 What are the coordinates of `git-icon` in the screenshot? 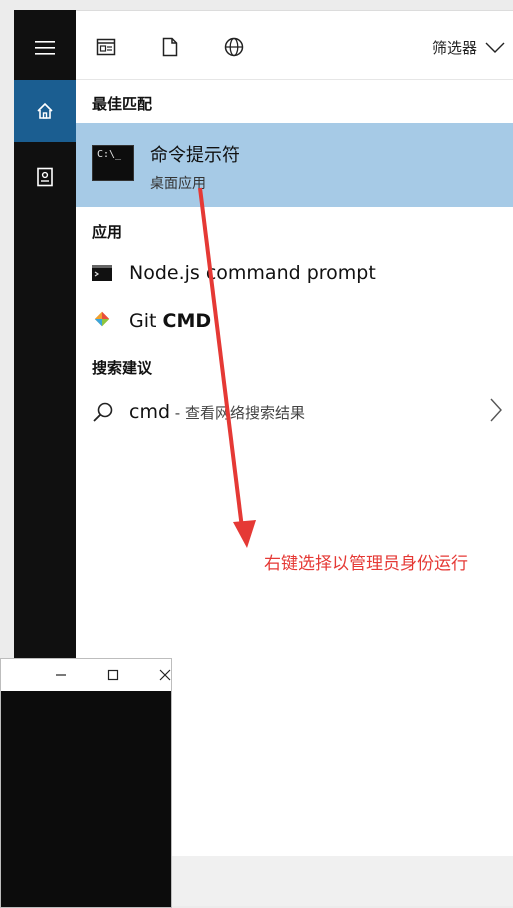 It's located at (102, 319).